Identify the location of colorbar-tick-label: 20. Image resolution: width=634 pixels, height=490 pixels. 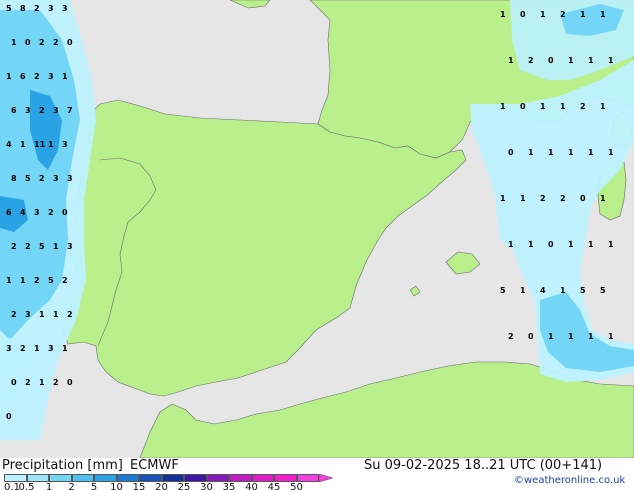
(161, 486).